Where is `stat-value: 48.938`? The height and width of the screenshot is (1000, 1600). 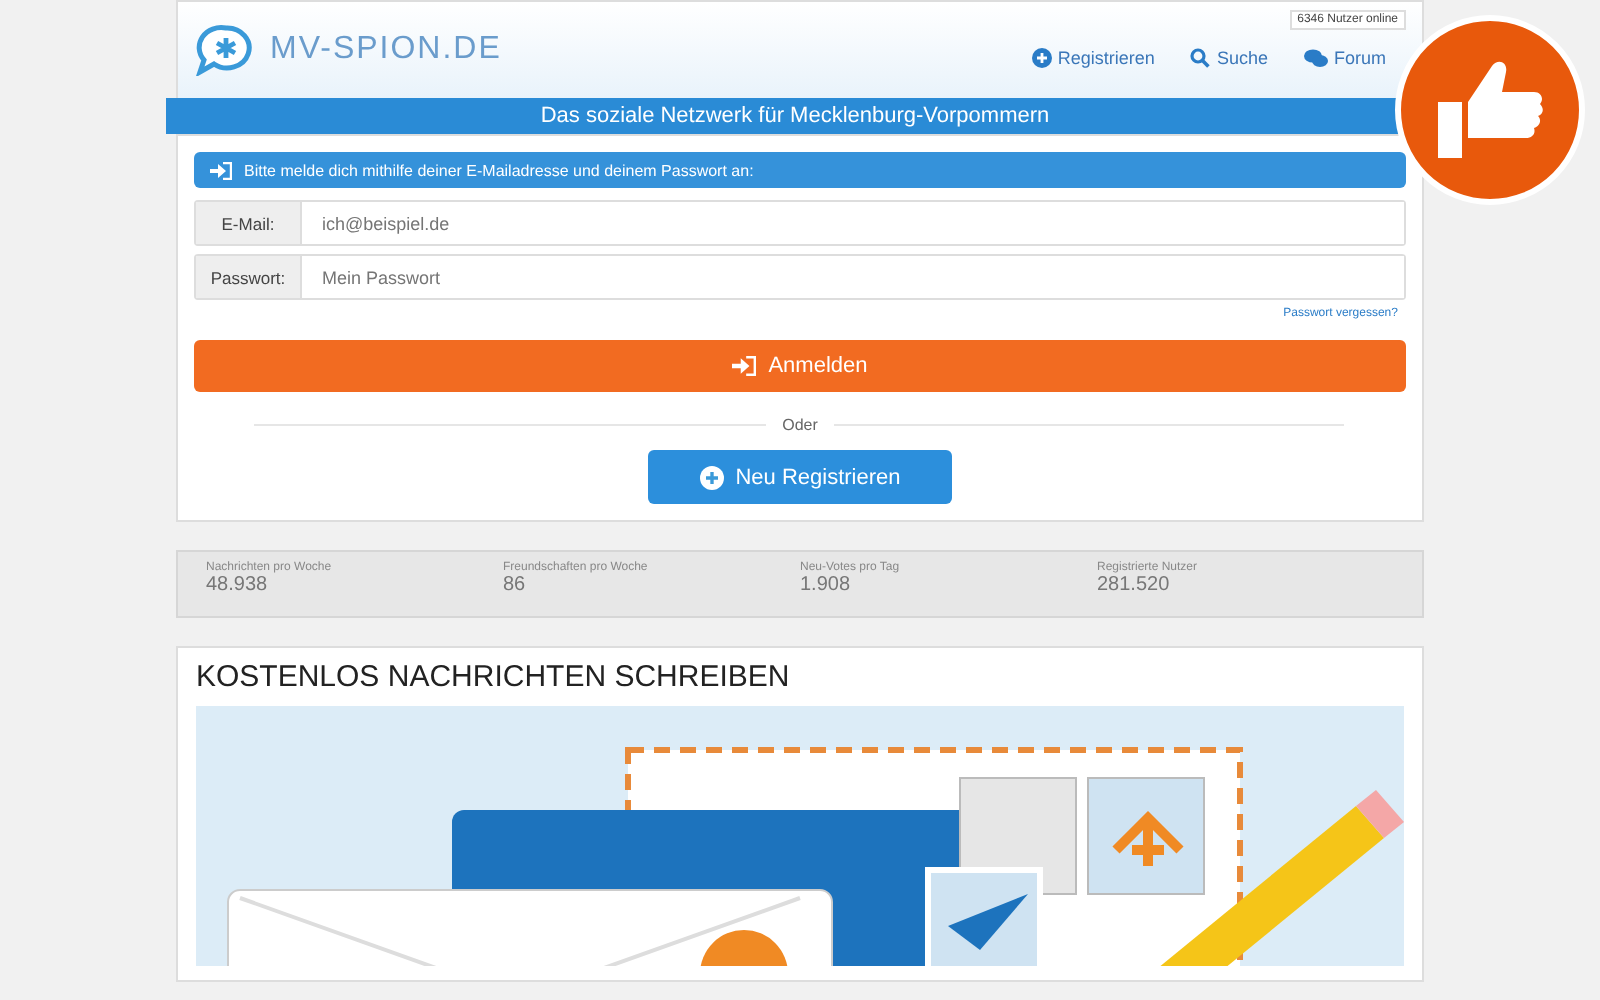
stat-value: 48.938 is located at coordinates (238, 585).